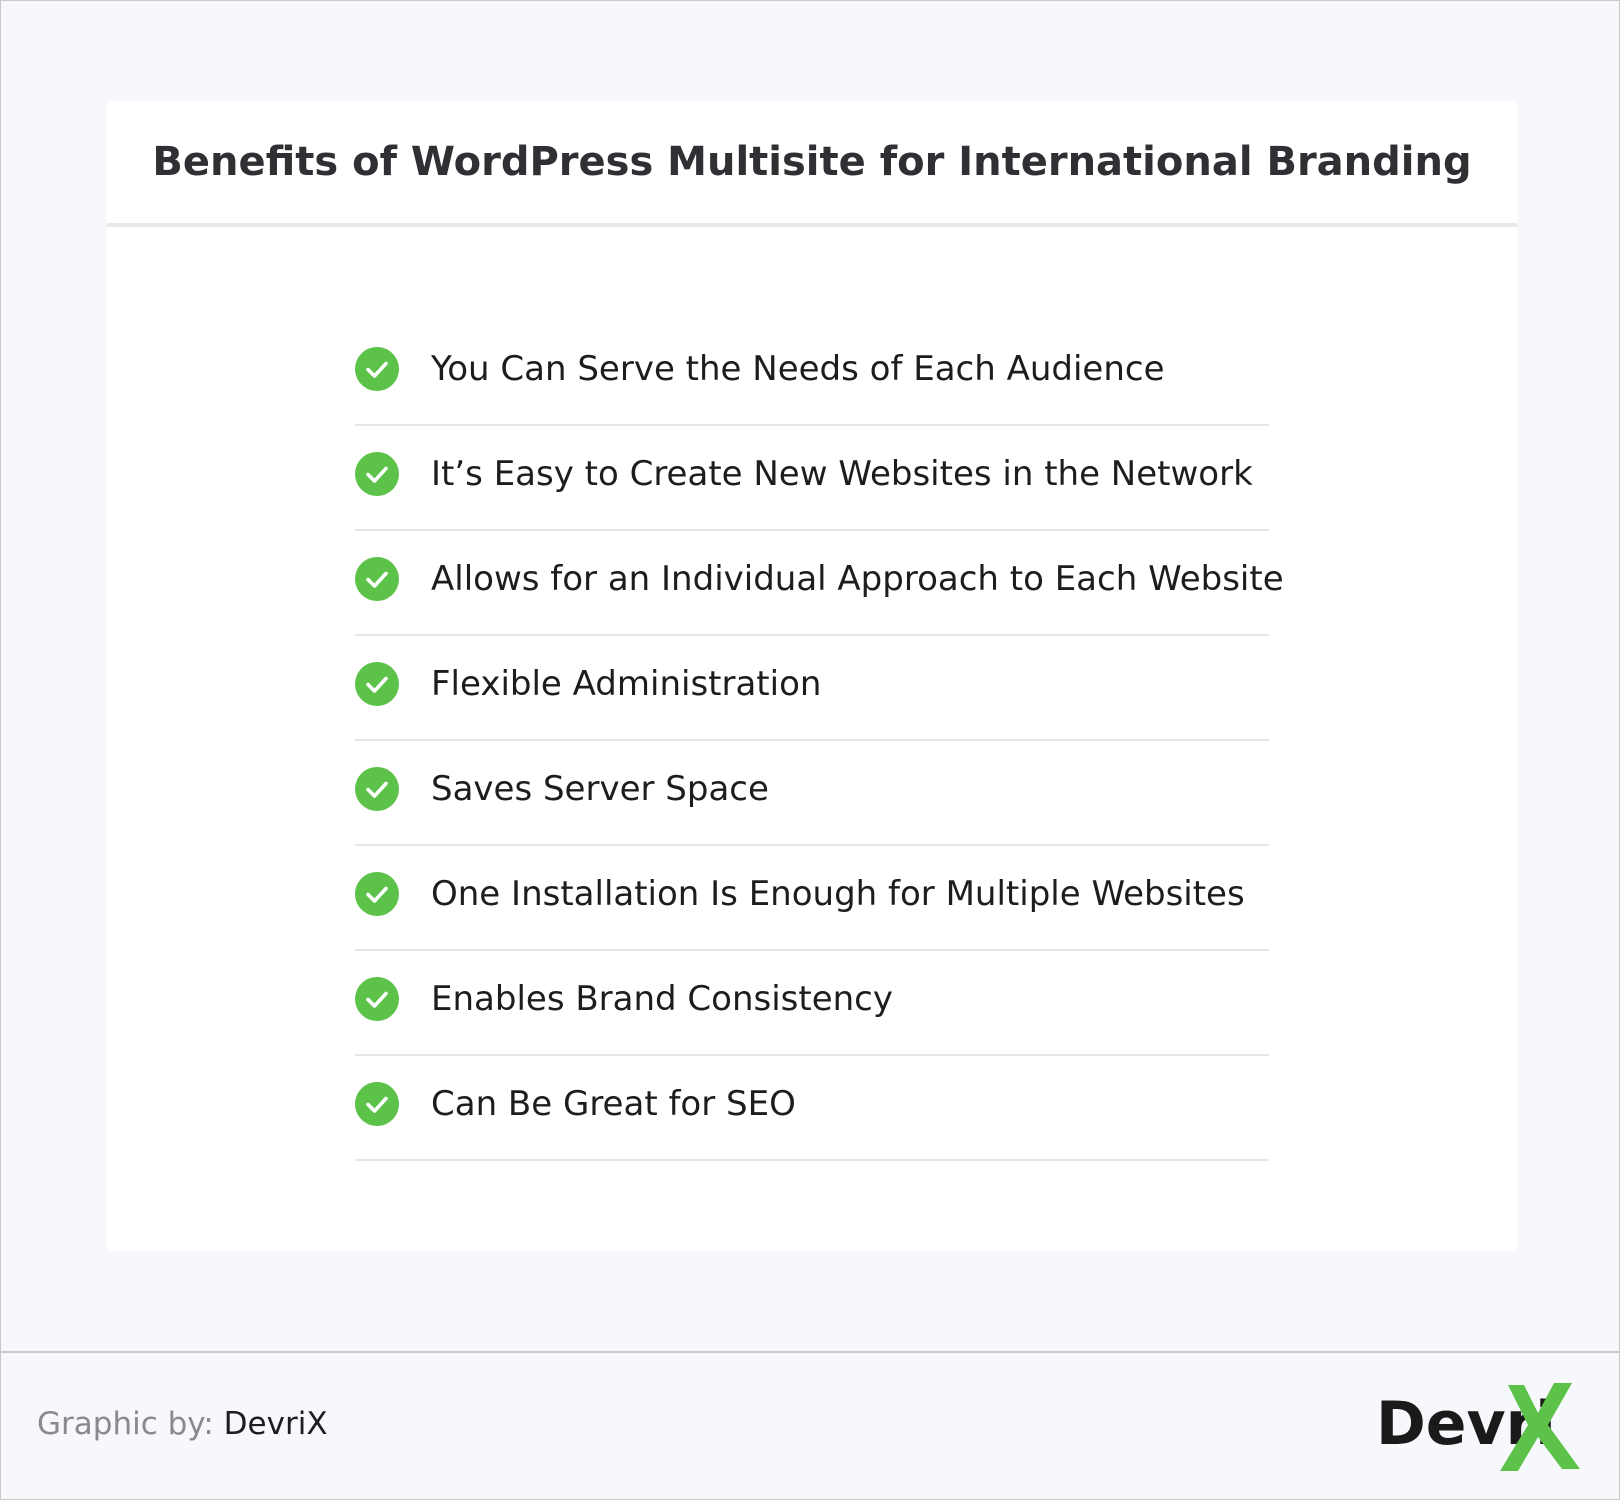  I want to click on devrix-logo: Devri, so click(1481, 1426).